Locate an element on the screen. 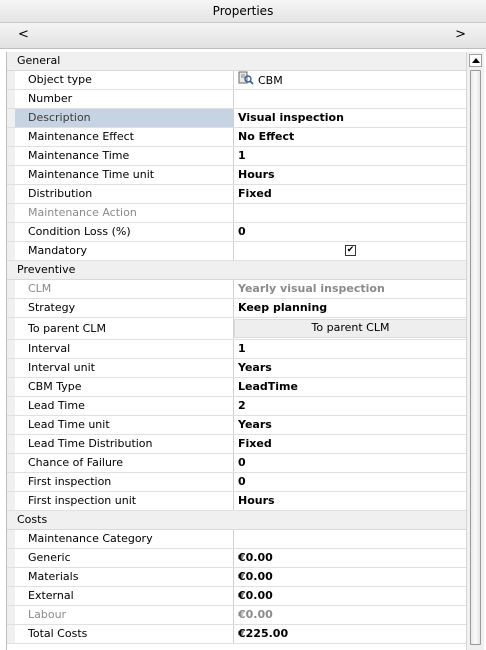 The width and height of the screenshot is (486, 650). category-preventive: Preventive is located at coordinates (237, 270).